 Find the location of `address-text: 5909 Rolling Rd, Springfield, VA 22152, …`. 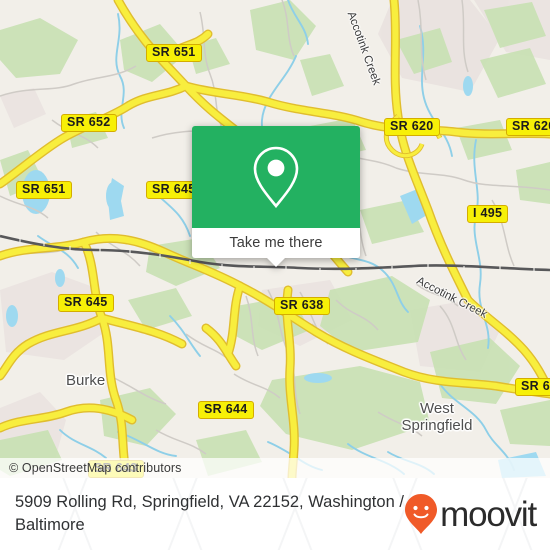

address-text: 5909 Rolling Rd, Springfield, VA 22152, … is located at coordinates (209, 513).